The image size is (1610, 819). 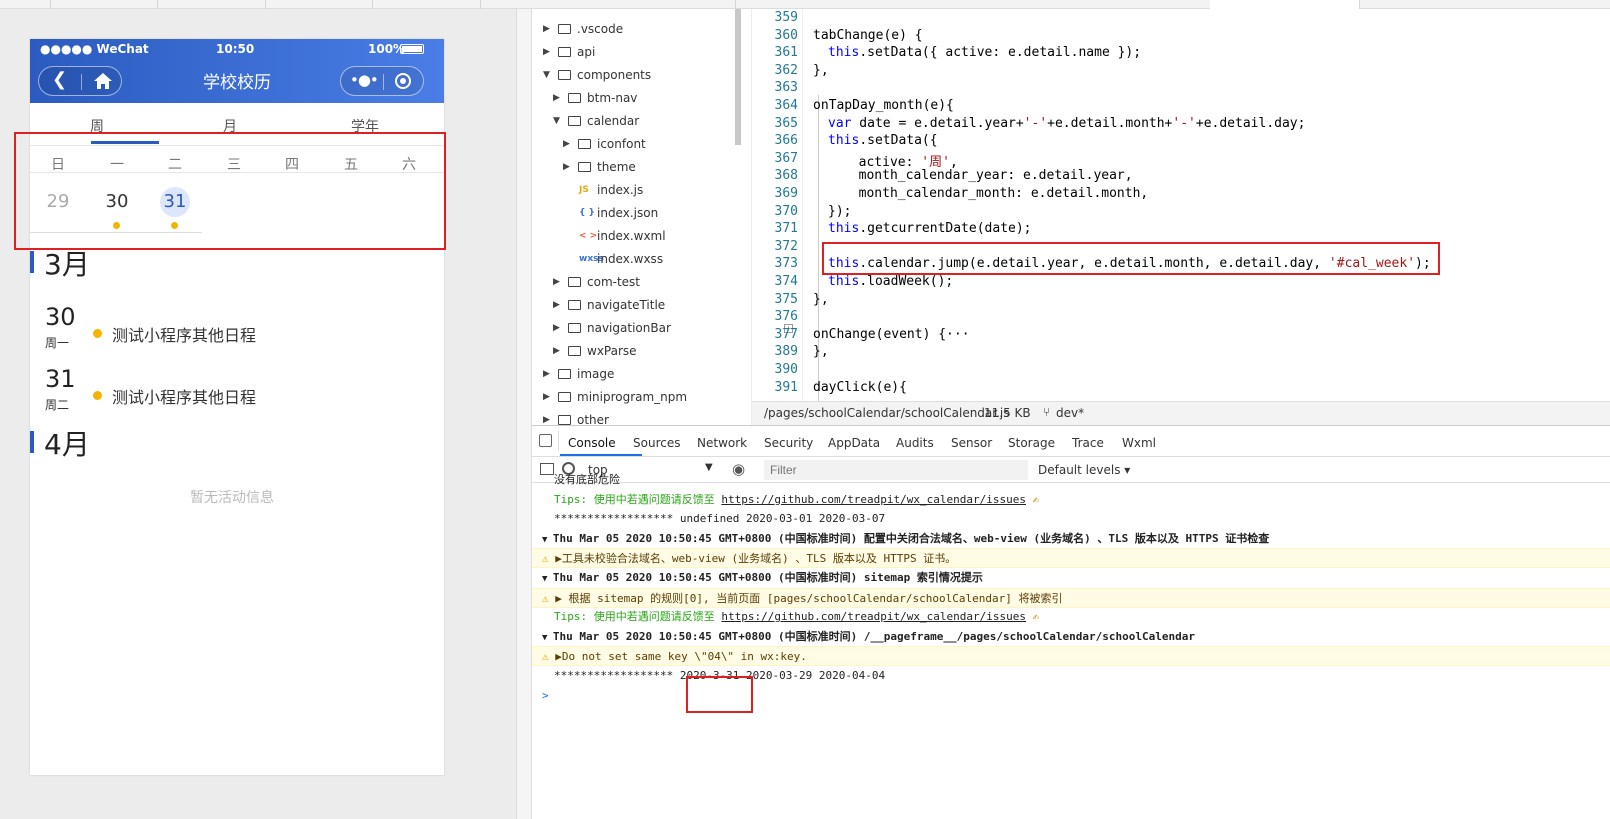 What do you see at coordinates (600, 29) in the screenshot?
I see `tree-item: .vscode` at bounding box center [600, 29].